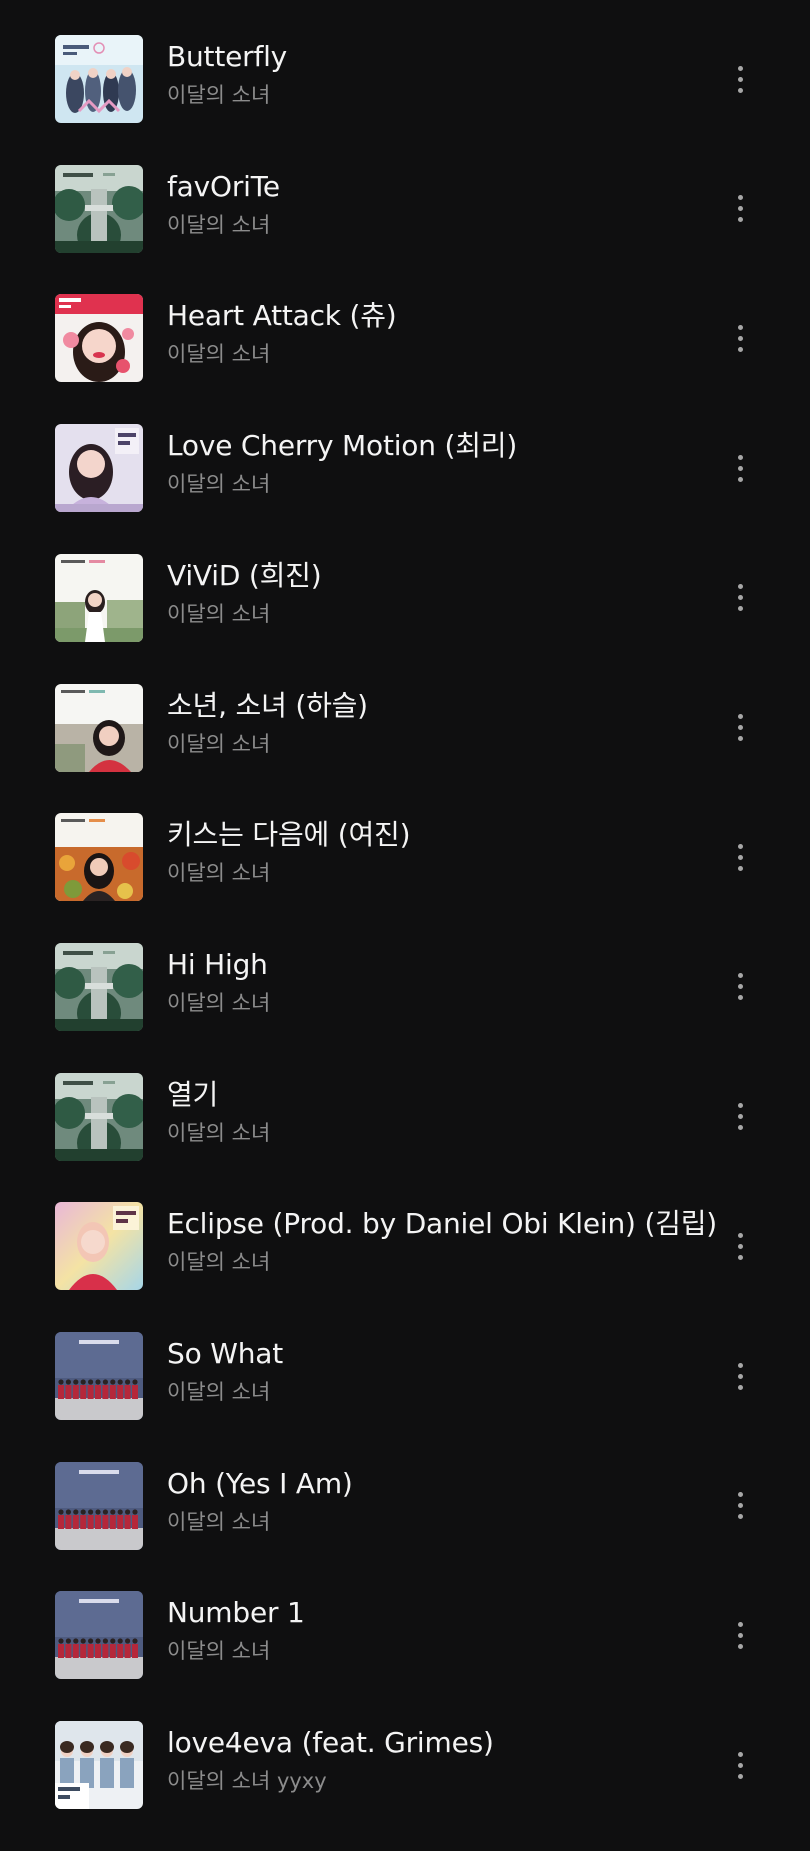  Describe the element at coordinates (289, 835) in the screenshot. I see `track-title: 키스는 다음에 (여진)` at that location.